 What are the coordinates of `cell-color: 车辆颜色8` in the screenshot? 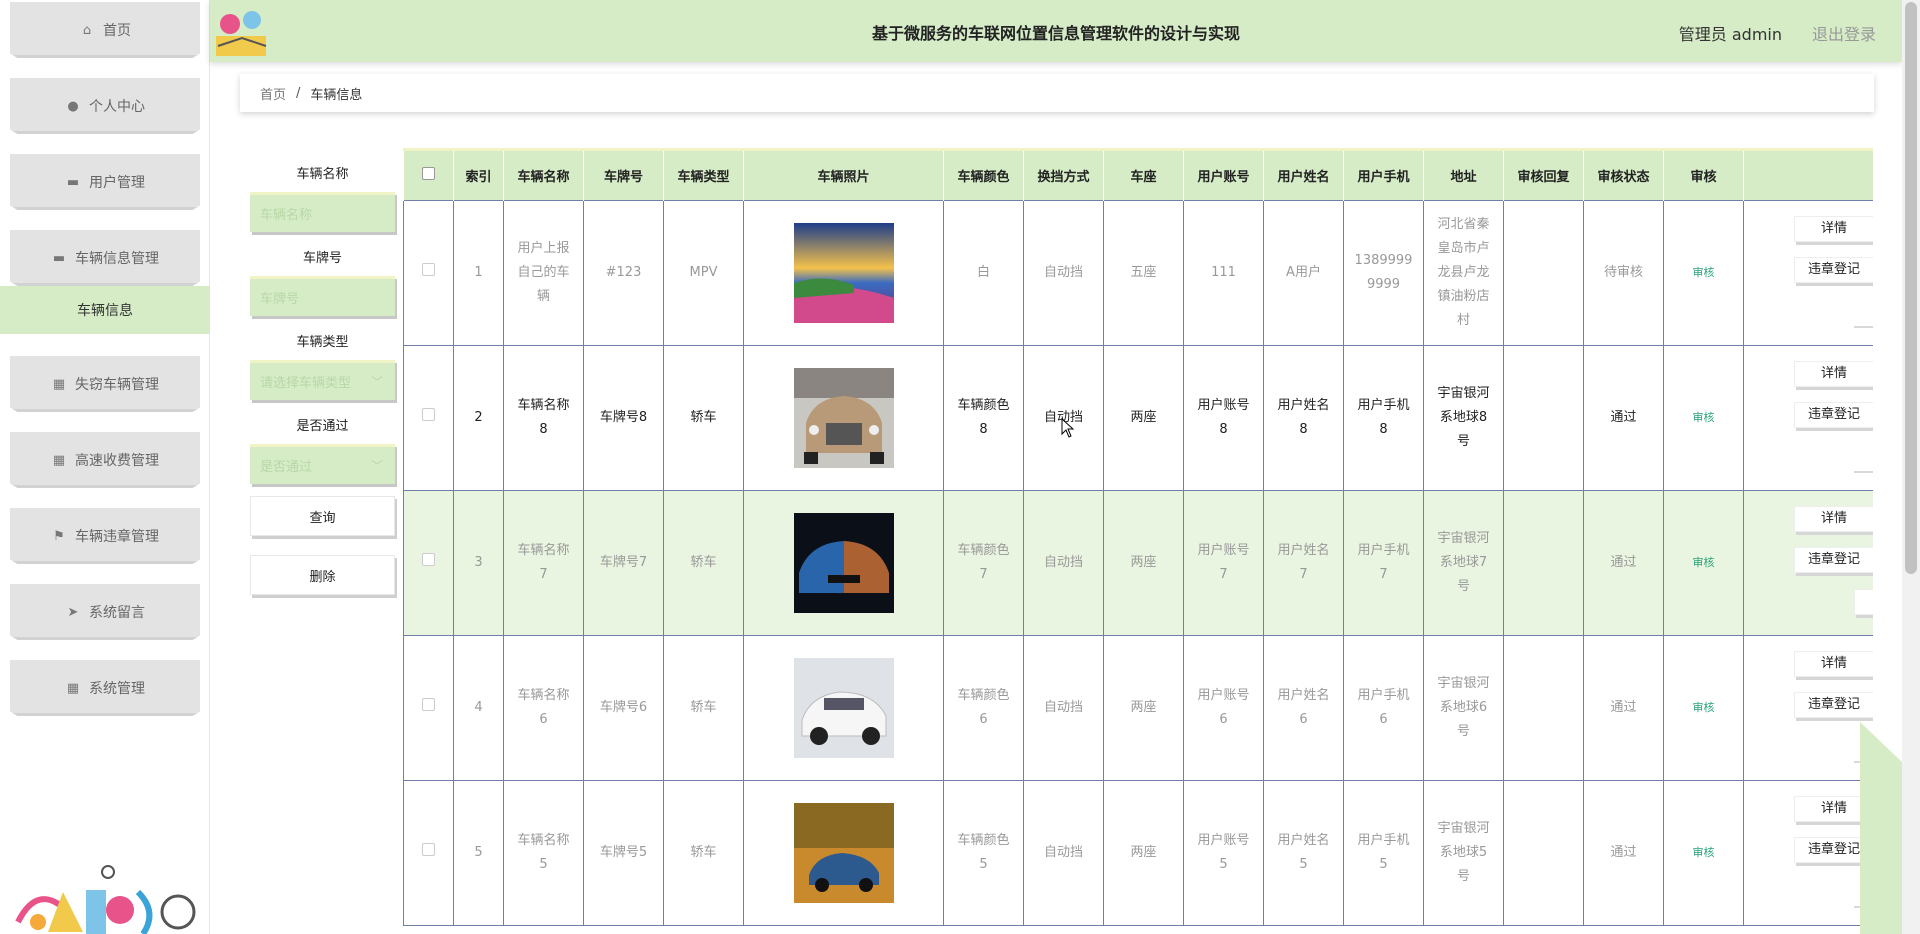 It's located at (983, 417).